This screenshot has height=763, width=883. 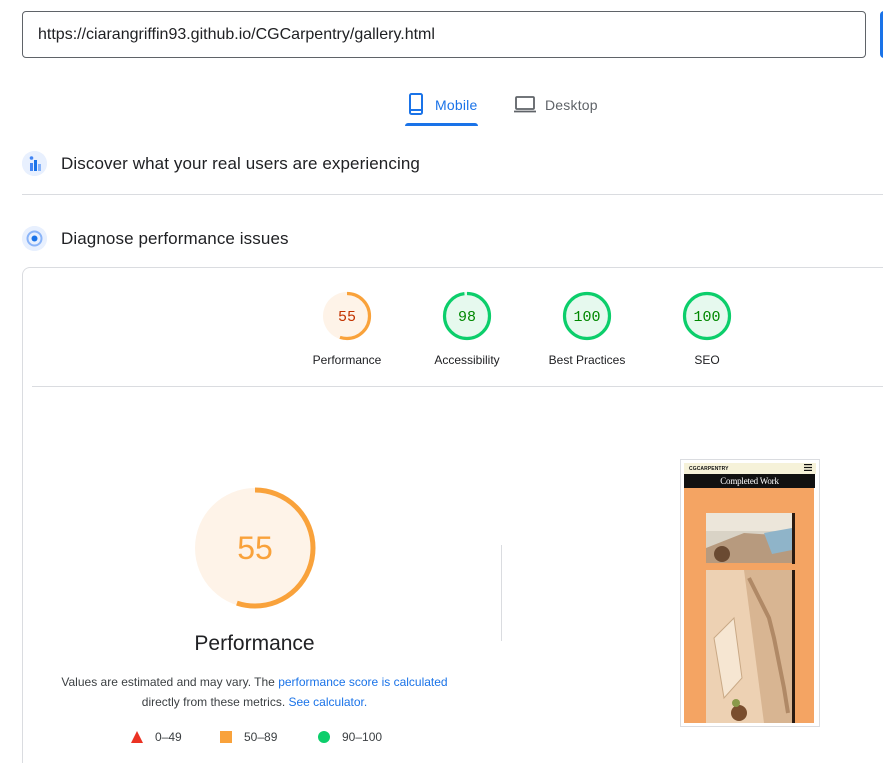 What do you see at coordinates (34, 238) in the screenshot?
I see `lighthouse-icon` at bounding box center [34, 238].